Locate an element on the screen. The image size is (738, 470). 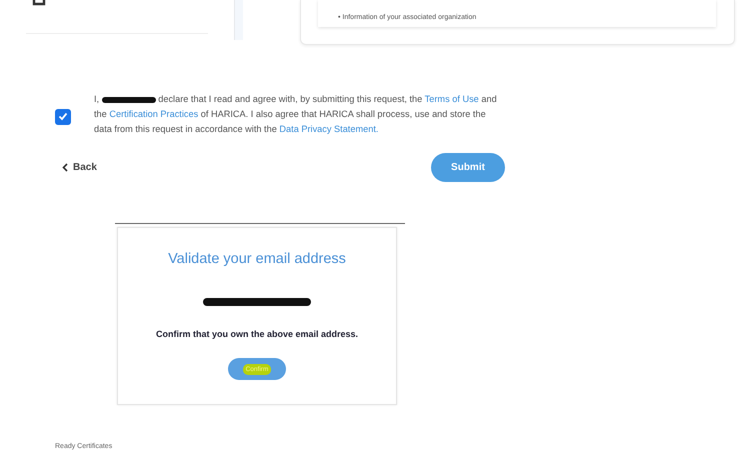
agreement-text: I, declare that I read and agree with, by submitting this request, the Terms of Use and the Certification Practices of HARICA. I also agree that HARICA shall process, use and store the data from this request in accordance with the Data Privacy Statement. is located at coordinates (296, 114).